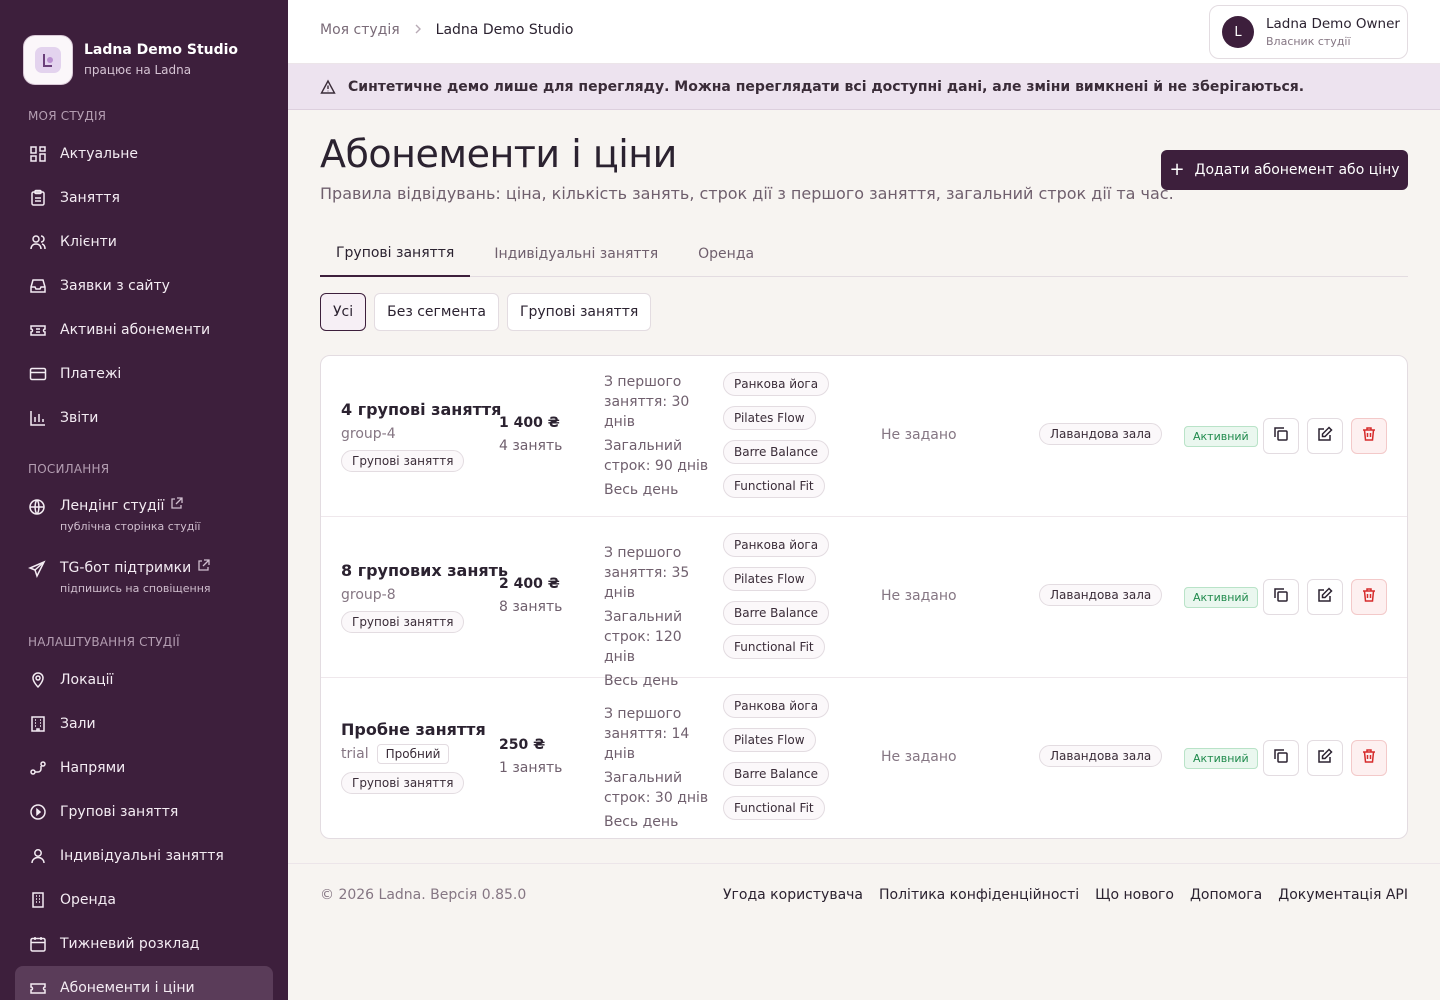 The height and width of the screenshot is (1000, 1440). Describe the element at coordinates (144, 724) in the screenshot. I see `sidebar-item-halls: Зали` at that location.